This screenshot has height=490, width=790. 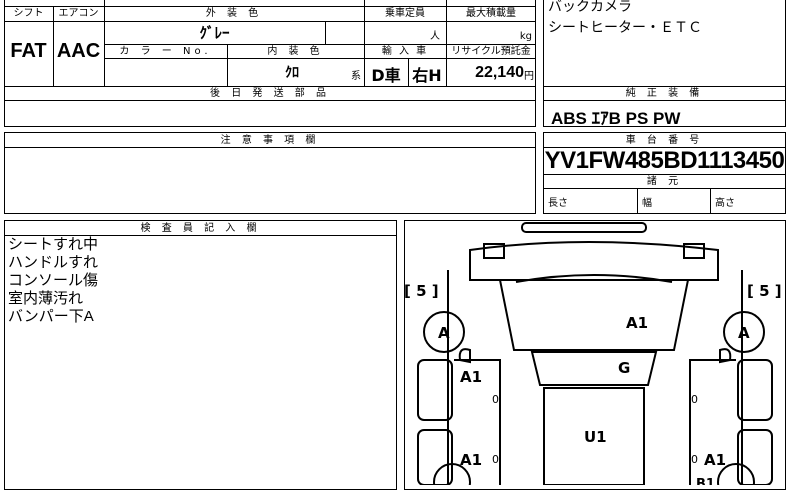 What do you see at coordinates (270, 93) in the screenshot?
I see `later-parts-label: 後 日 発 送 部 品` at bounding box center [270, 93].